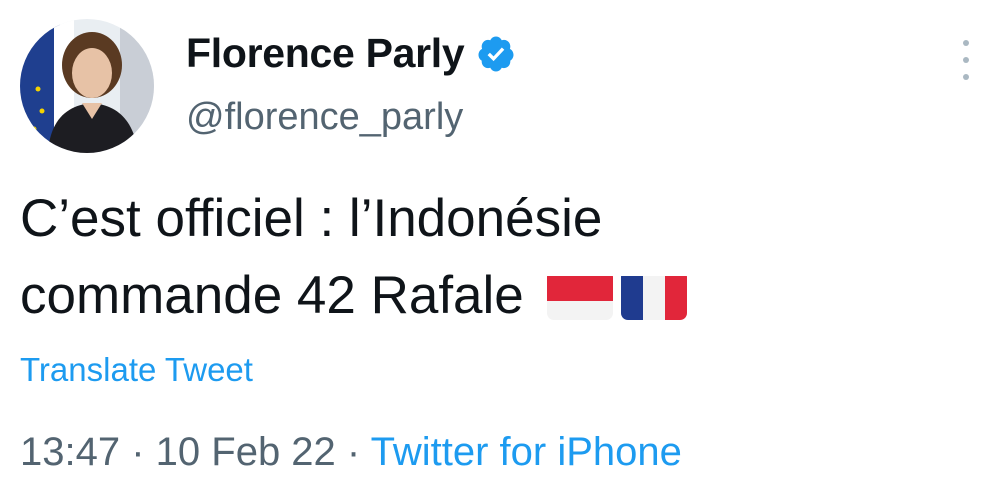 This screenshot has height=491, width=1000. I want to click on tweet-time: 13:47, so click(70, 452).